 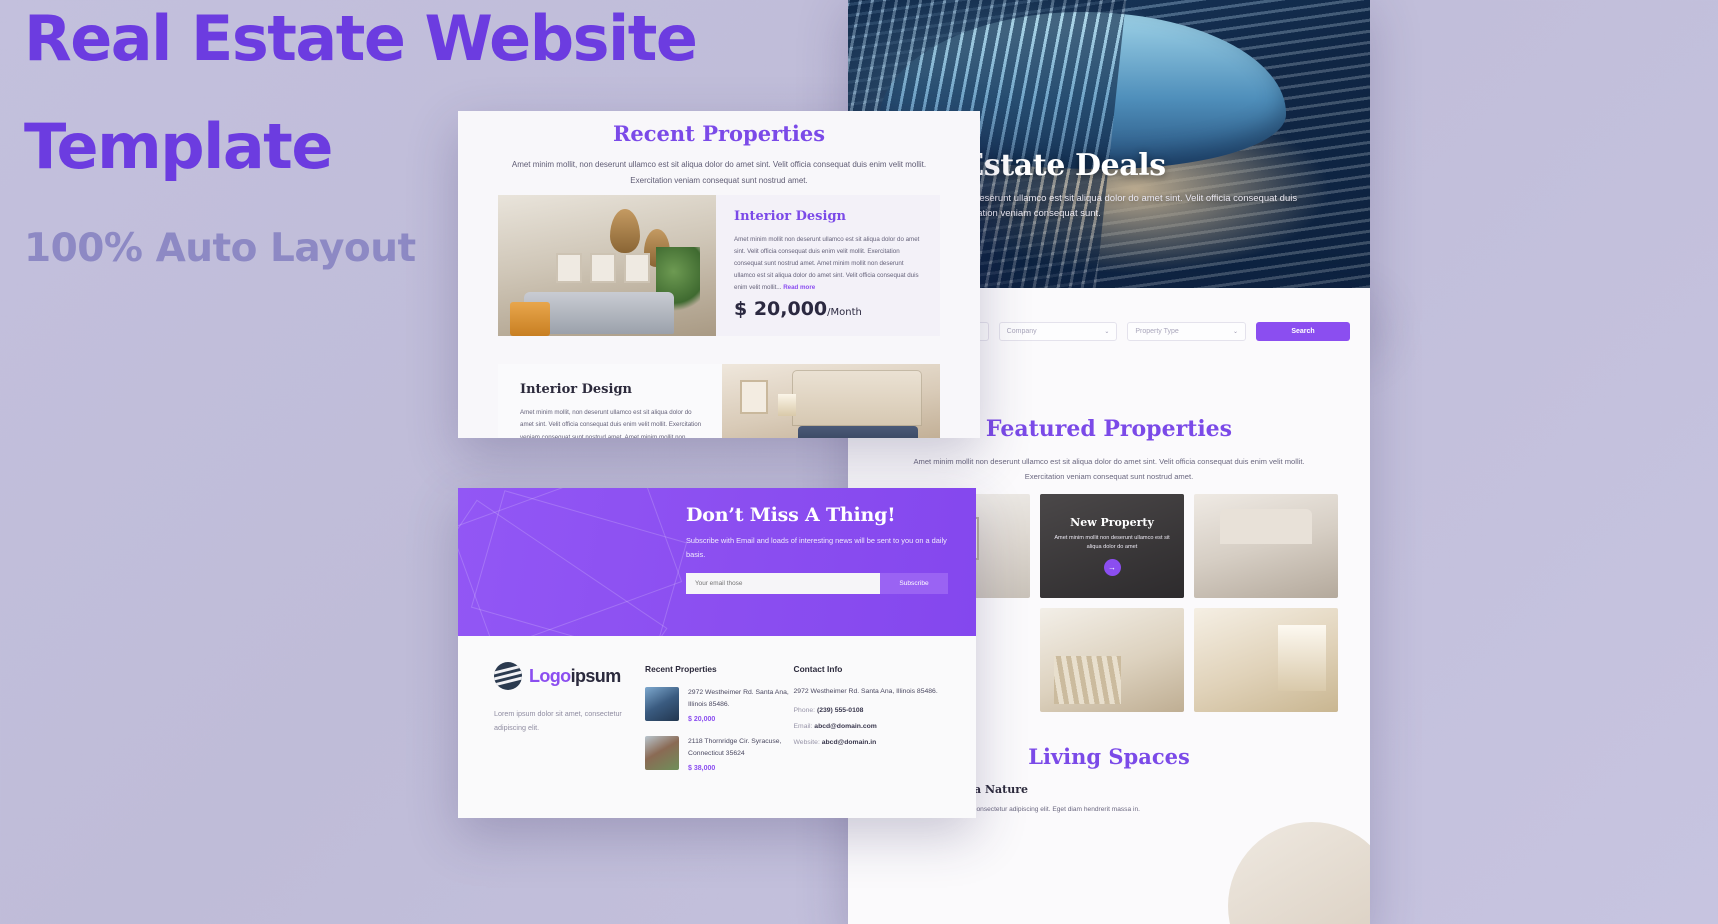 What do you see at coordinates (508, 676) in the screenshot?
I see `logo-mark-icon` at bounding box center [508, 676].